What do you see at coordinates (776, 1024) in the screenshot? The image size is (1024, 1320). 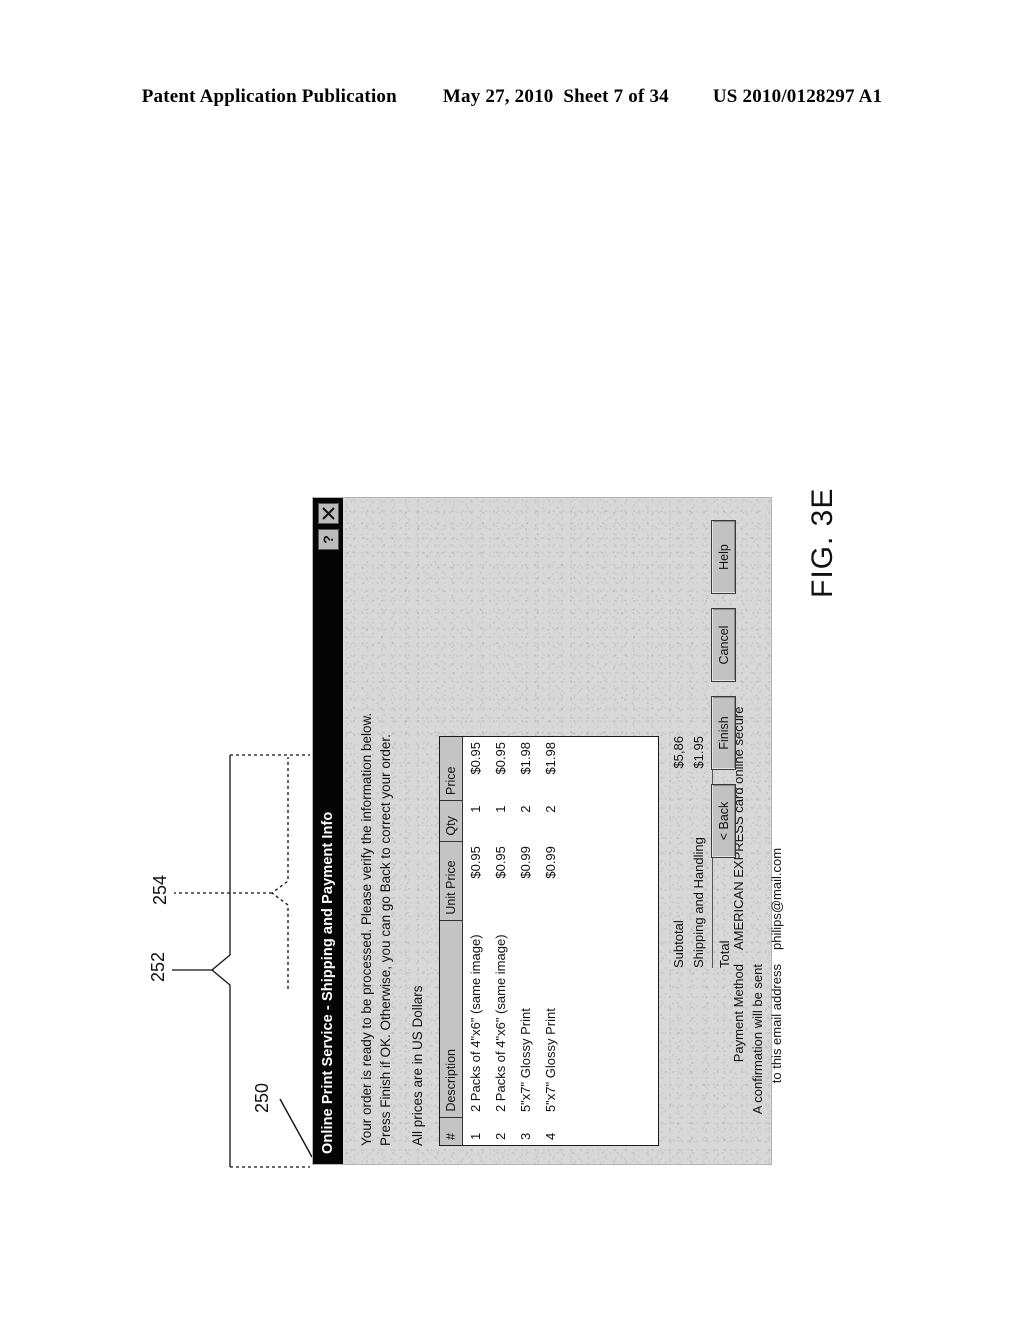 I see `confirmation-label-2: to this email address` at bounding box center [776, 1024].